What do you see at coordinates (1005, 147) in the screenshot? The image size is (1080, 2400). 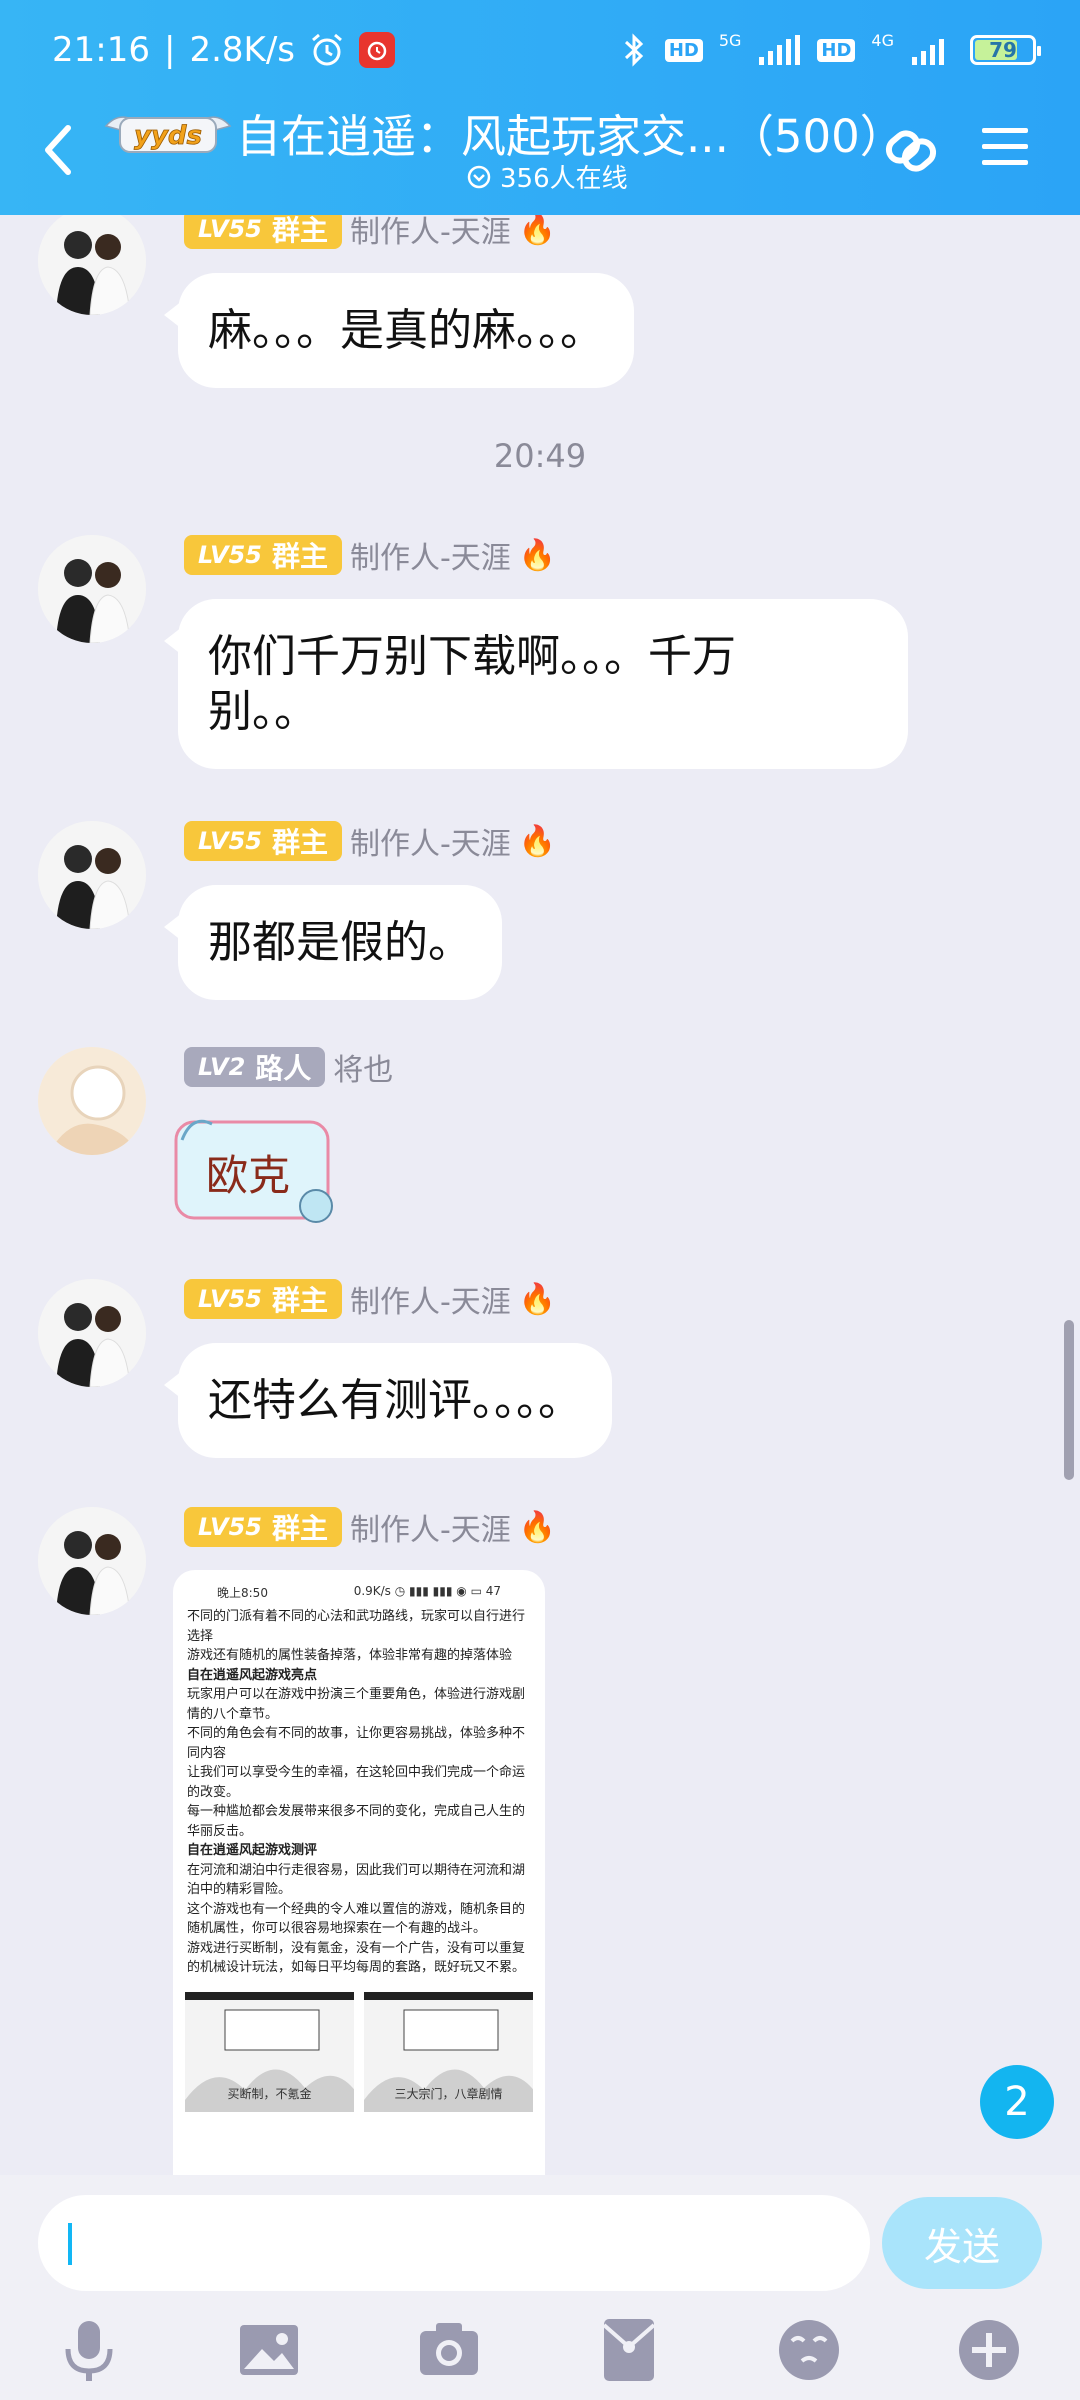 I see `menu-icon` at bounding box center [1005, 147].